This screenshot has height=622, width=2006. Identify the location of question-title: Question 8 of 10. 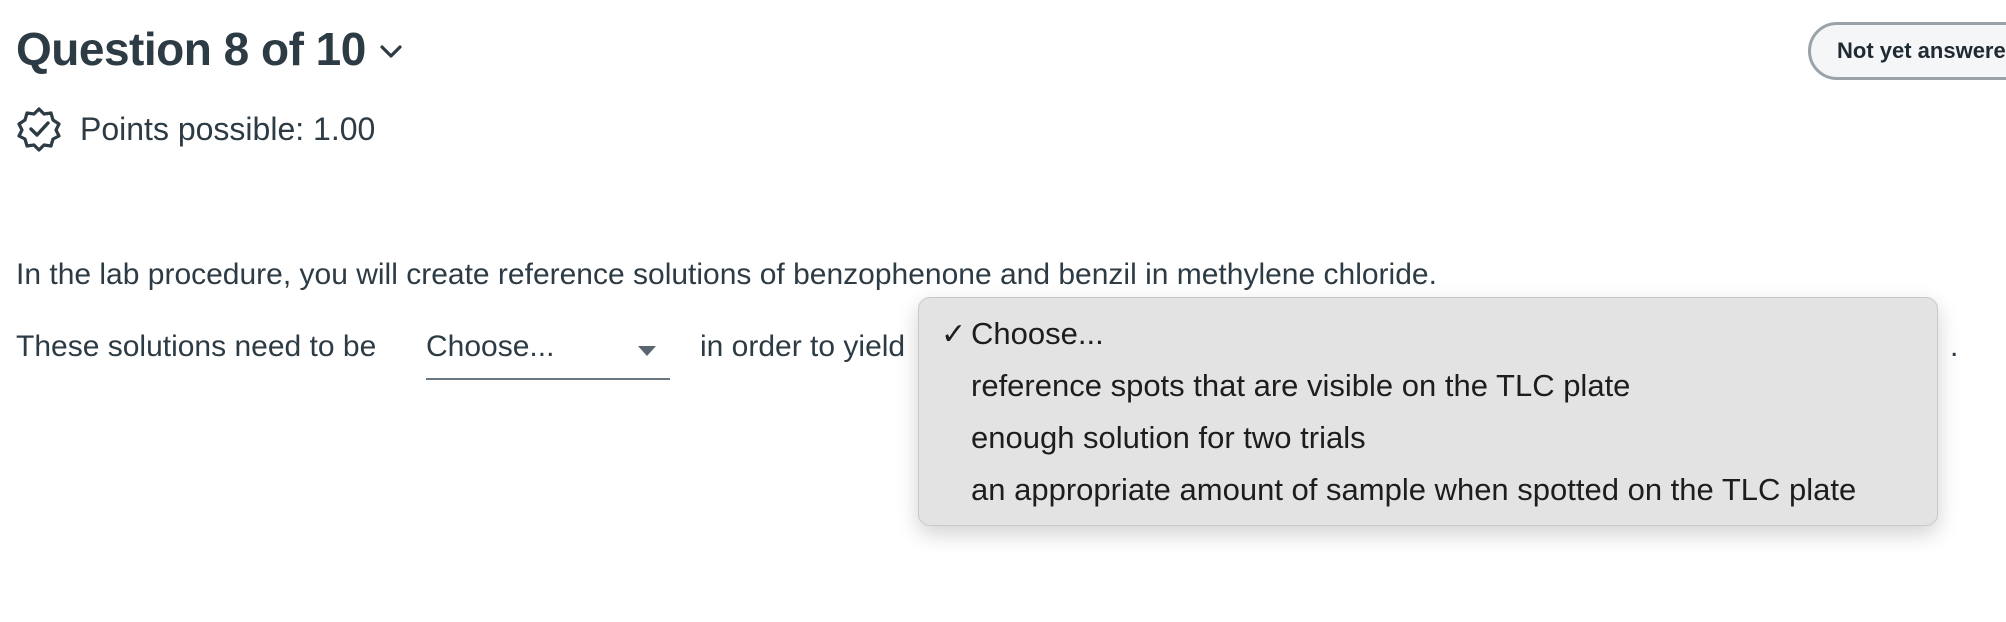
(191, 49).